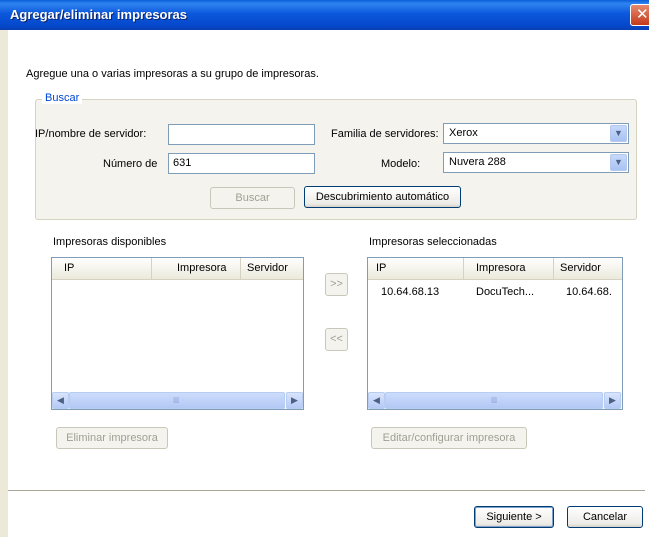 The image size is (649, 537). Describe the element at coordinates (477, 162) in the screenshot. I see `model-value: Nuvera 288` at that location.